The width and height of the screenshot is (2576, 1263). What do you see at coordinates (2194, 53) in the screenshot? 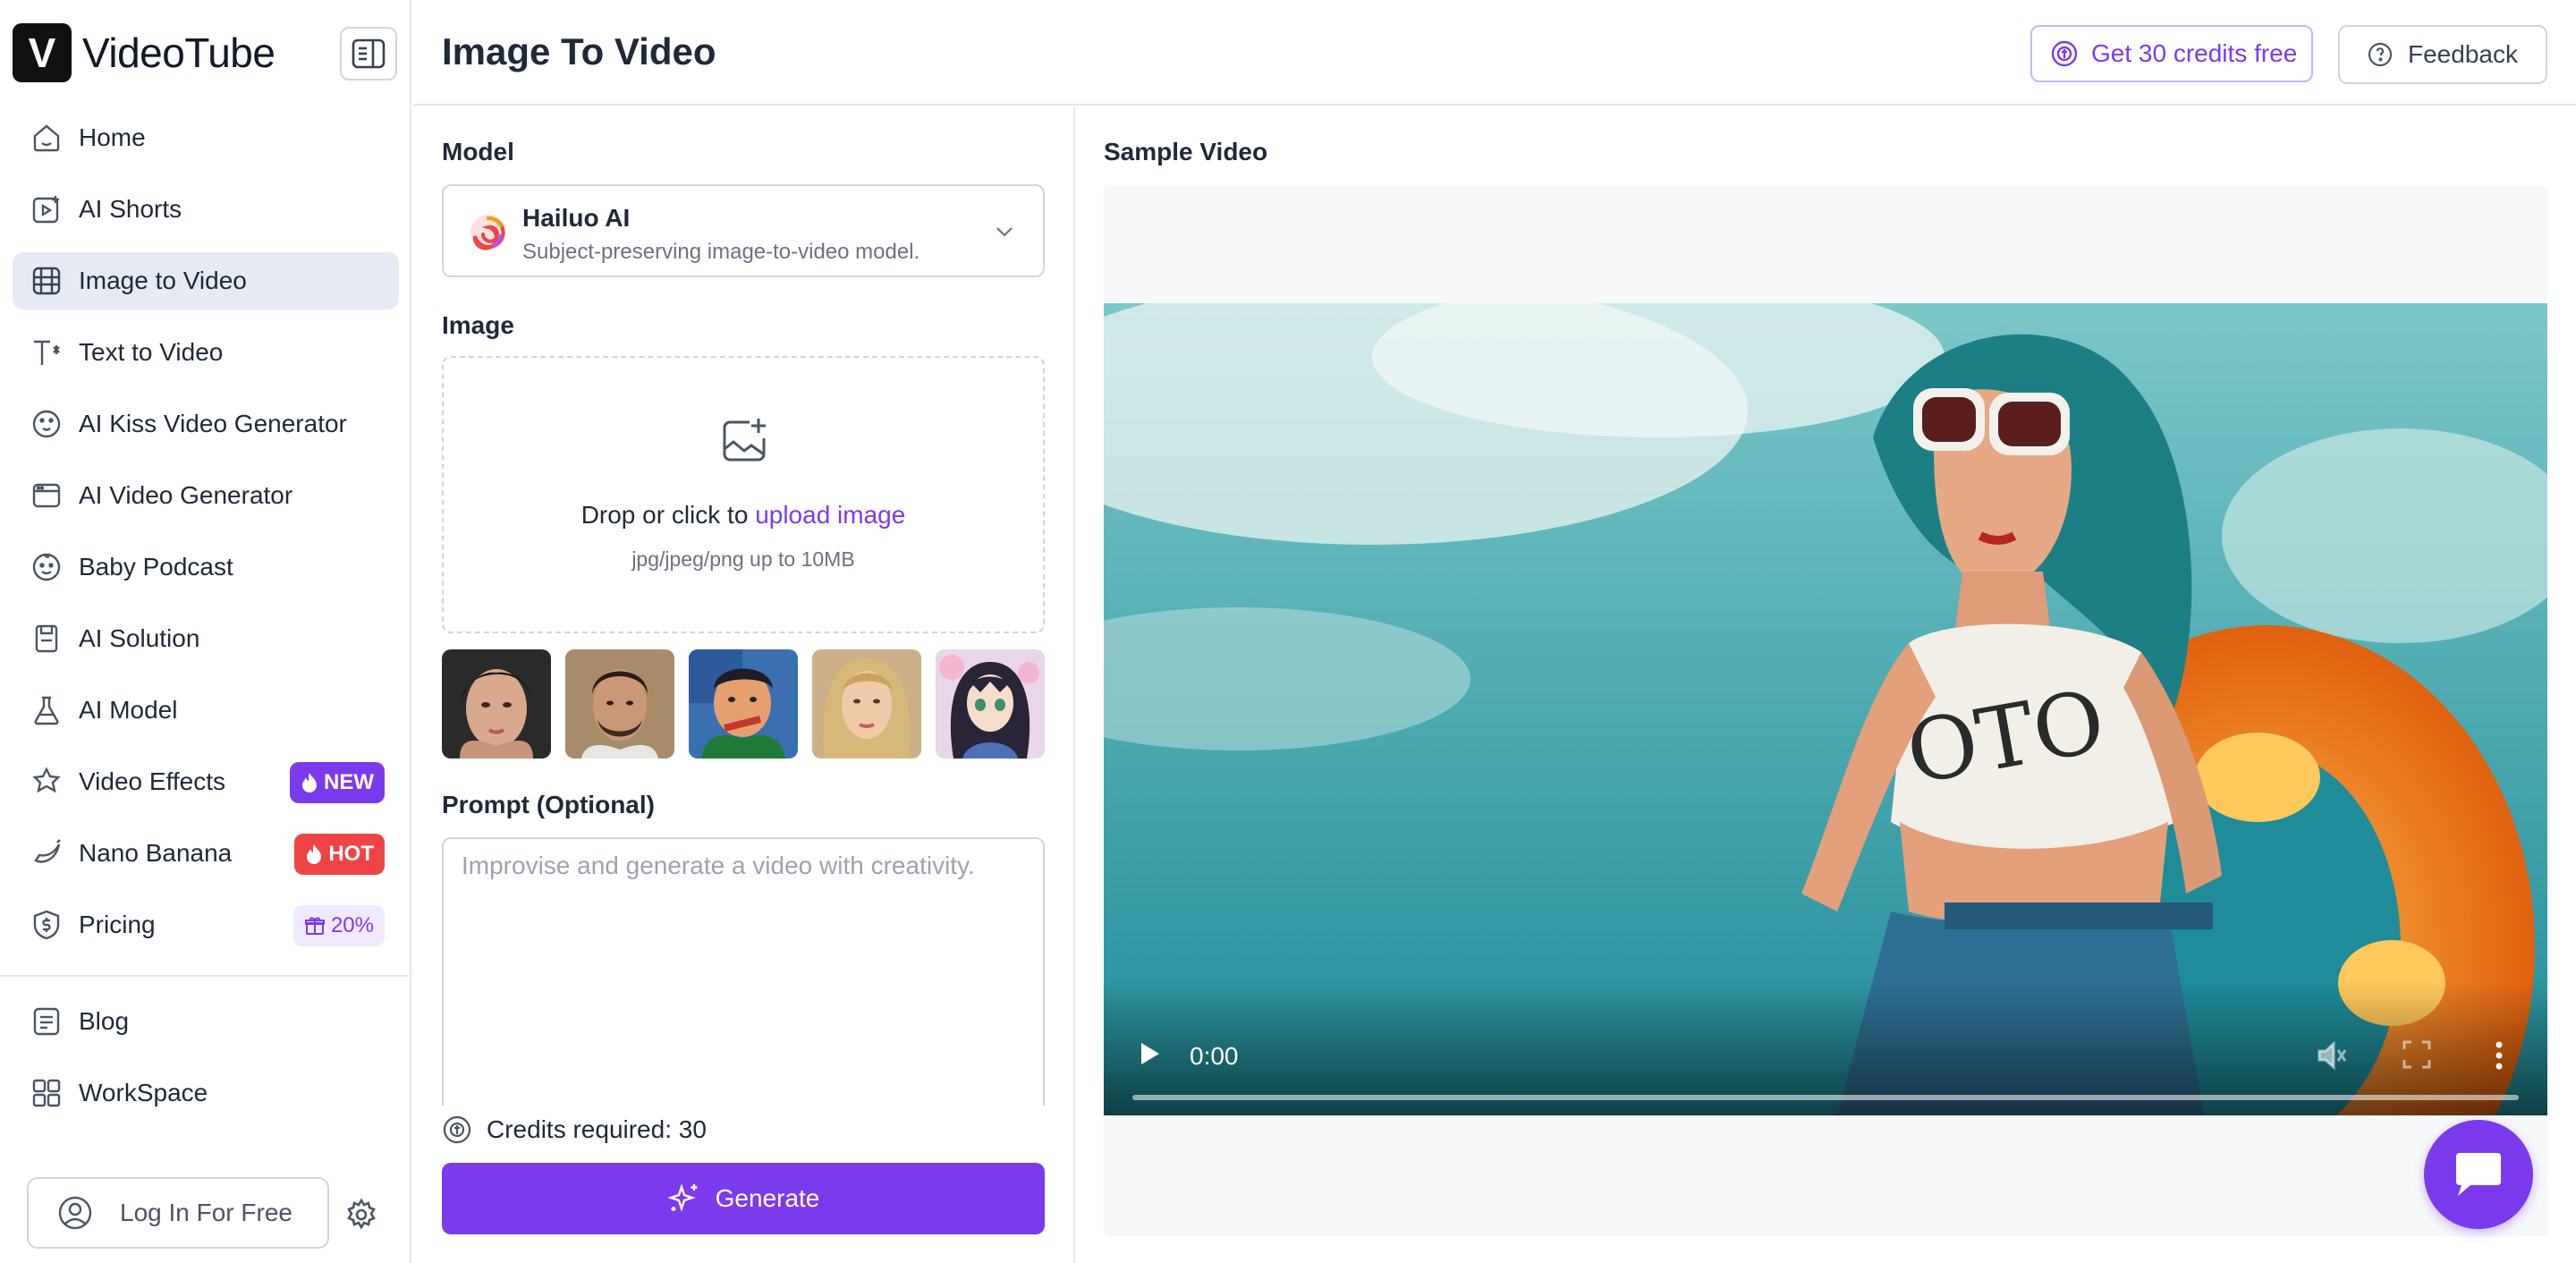
I see `get-credits-label: Get 30 credits free` at bounding box center [2194, 53].